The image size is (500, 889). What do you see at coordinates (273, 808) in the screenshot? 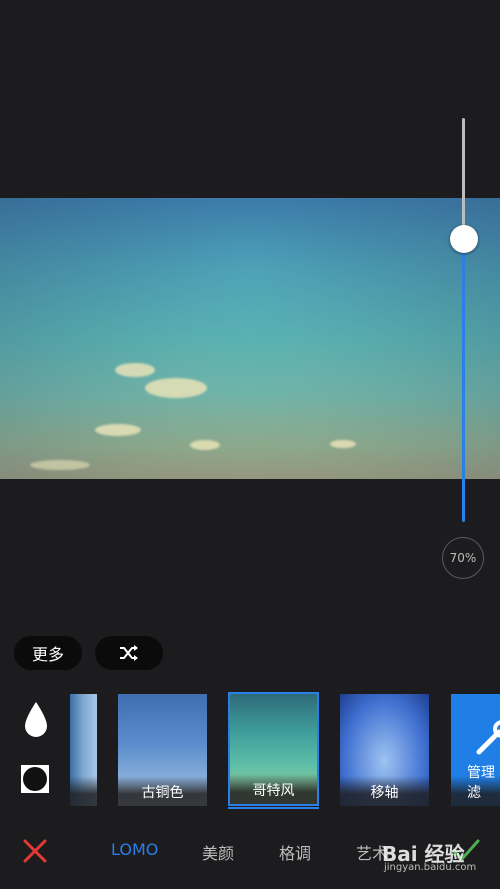
I see `selected-filter-indicator` at bounding box center [273, 808].